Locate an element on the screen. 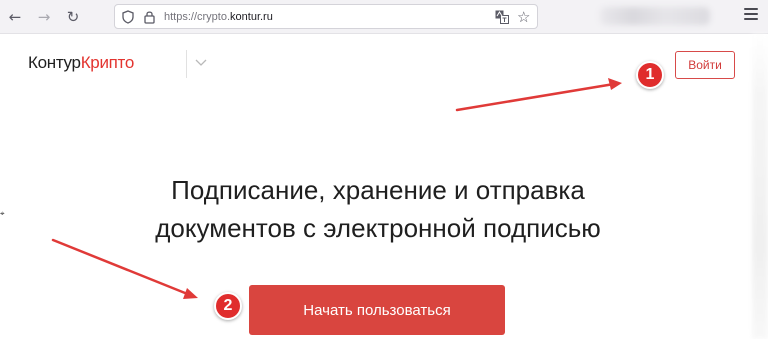 The image size is (768, 339). forward-button: → is located at coordinates (44, 17).